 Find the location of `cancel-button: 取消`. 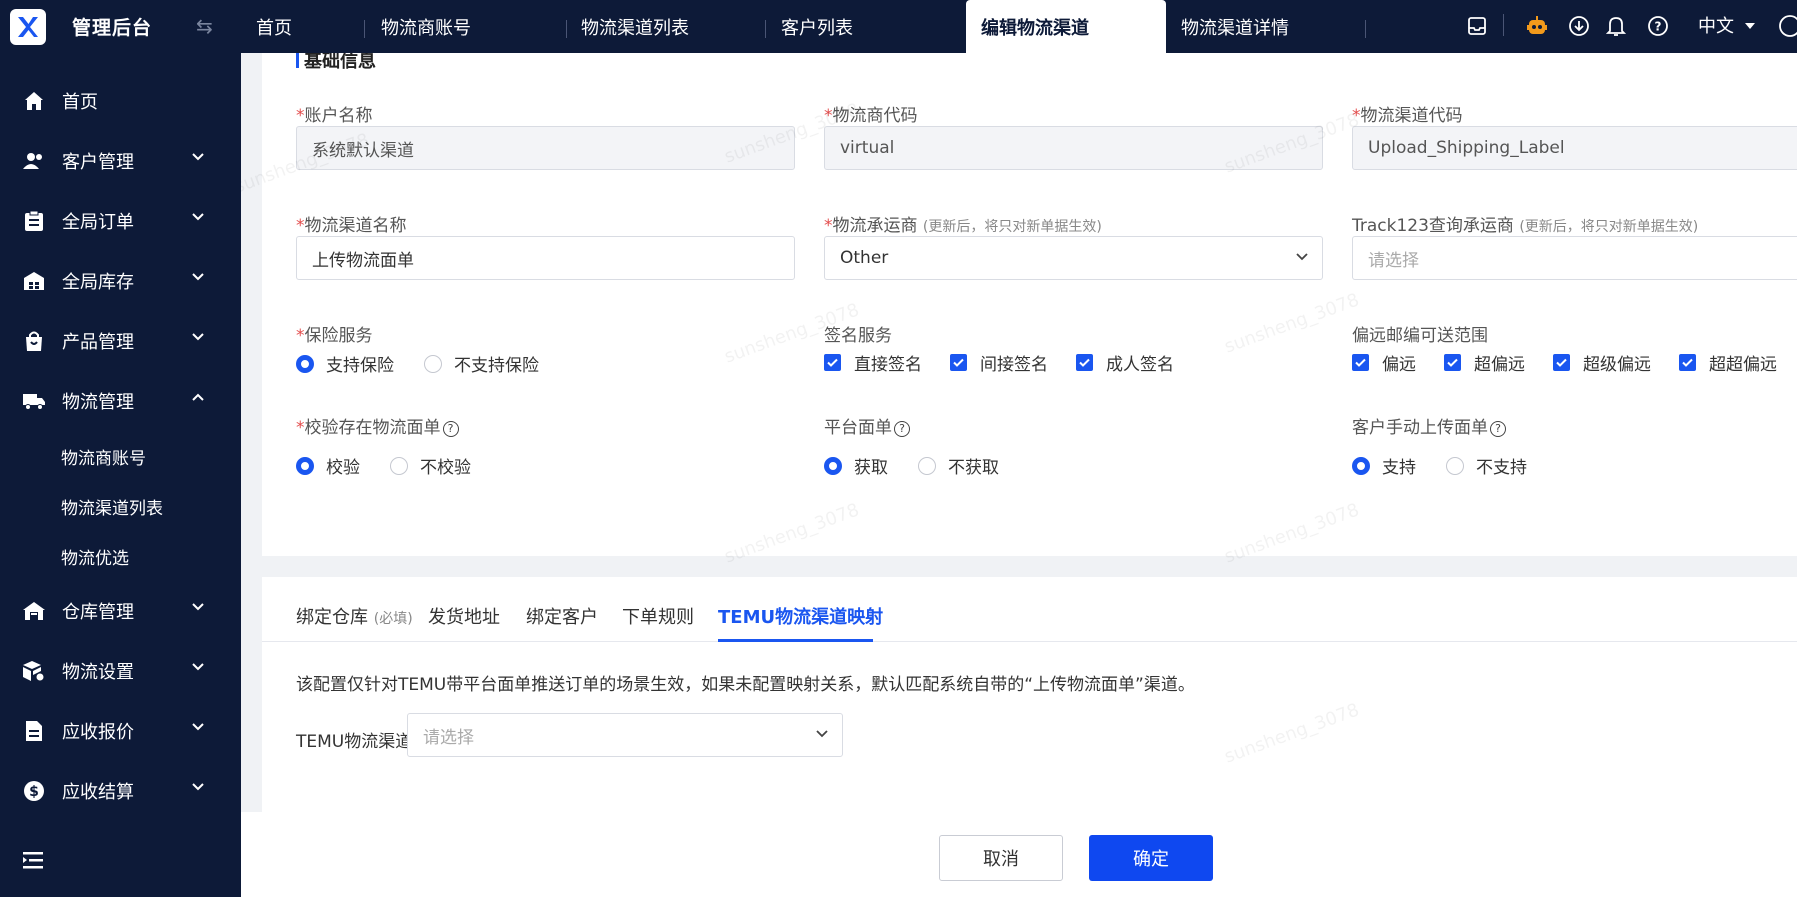

cancel-button: 取消 is located at coordinates (1001, 858).